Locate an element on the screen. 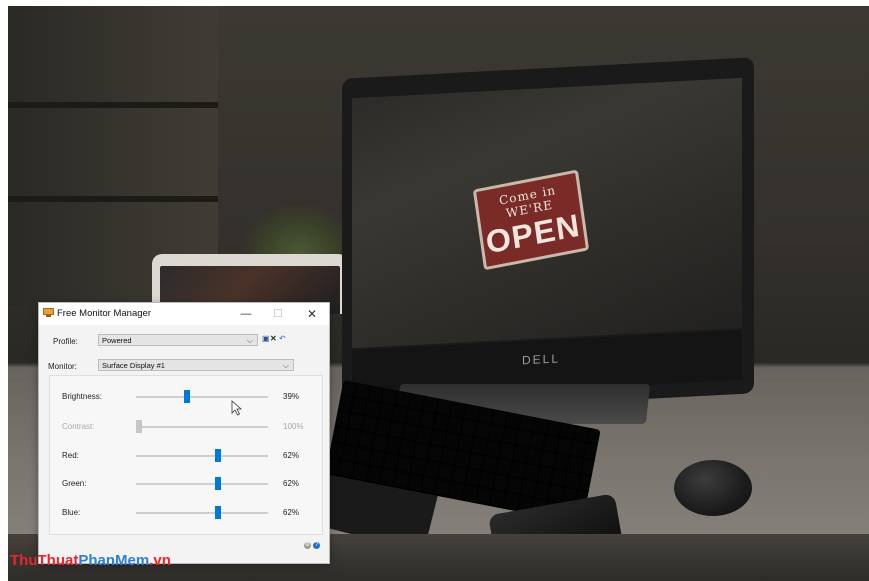  profile-dropdown: Powered ⌵ is located at coordinates (178, 340).